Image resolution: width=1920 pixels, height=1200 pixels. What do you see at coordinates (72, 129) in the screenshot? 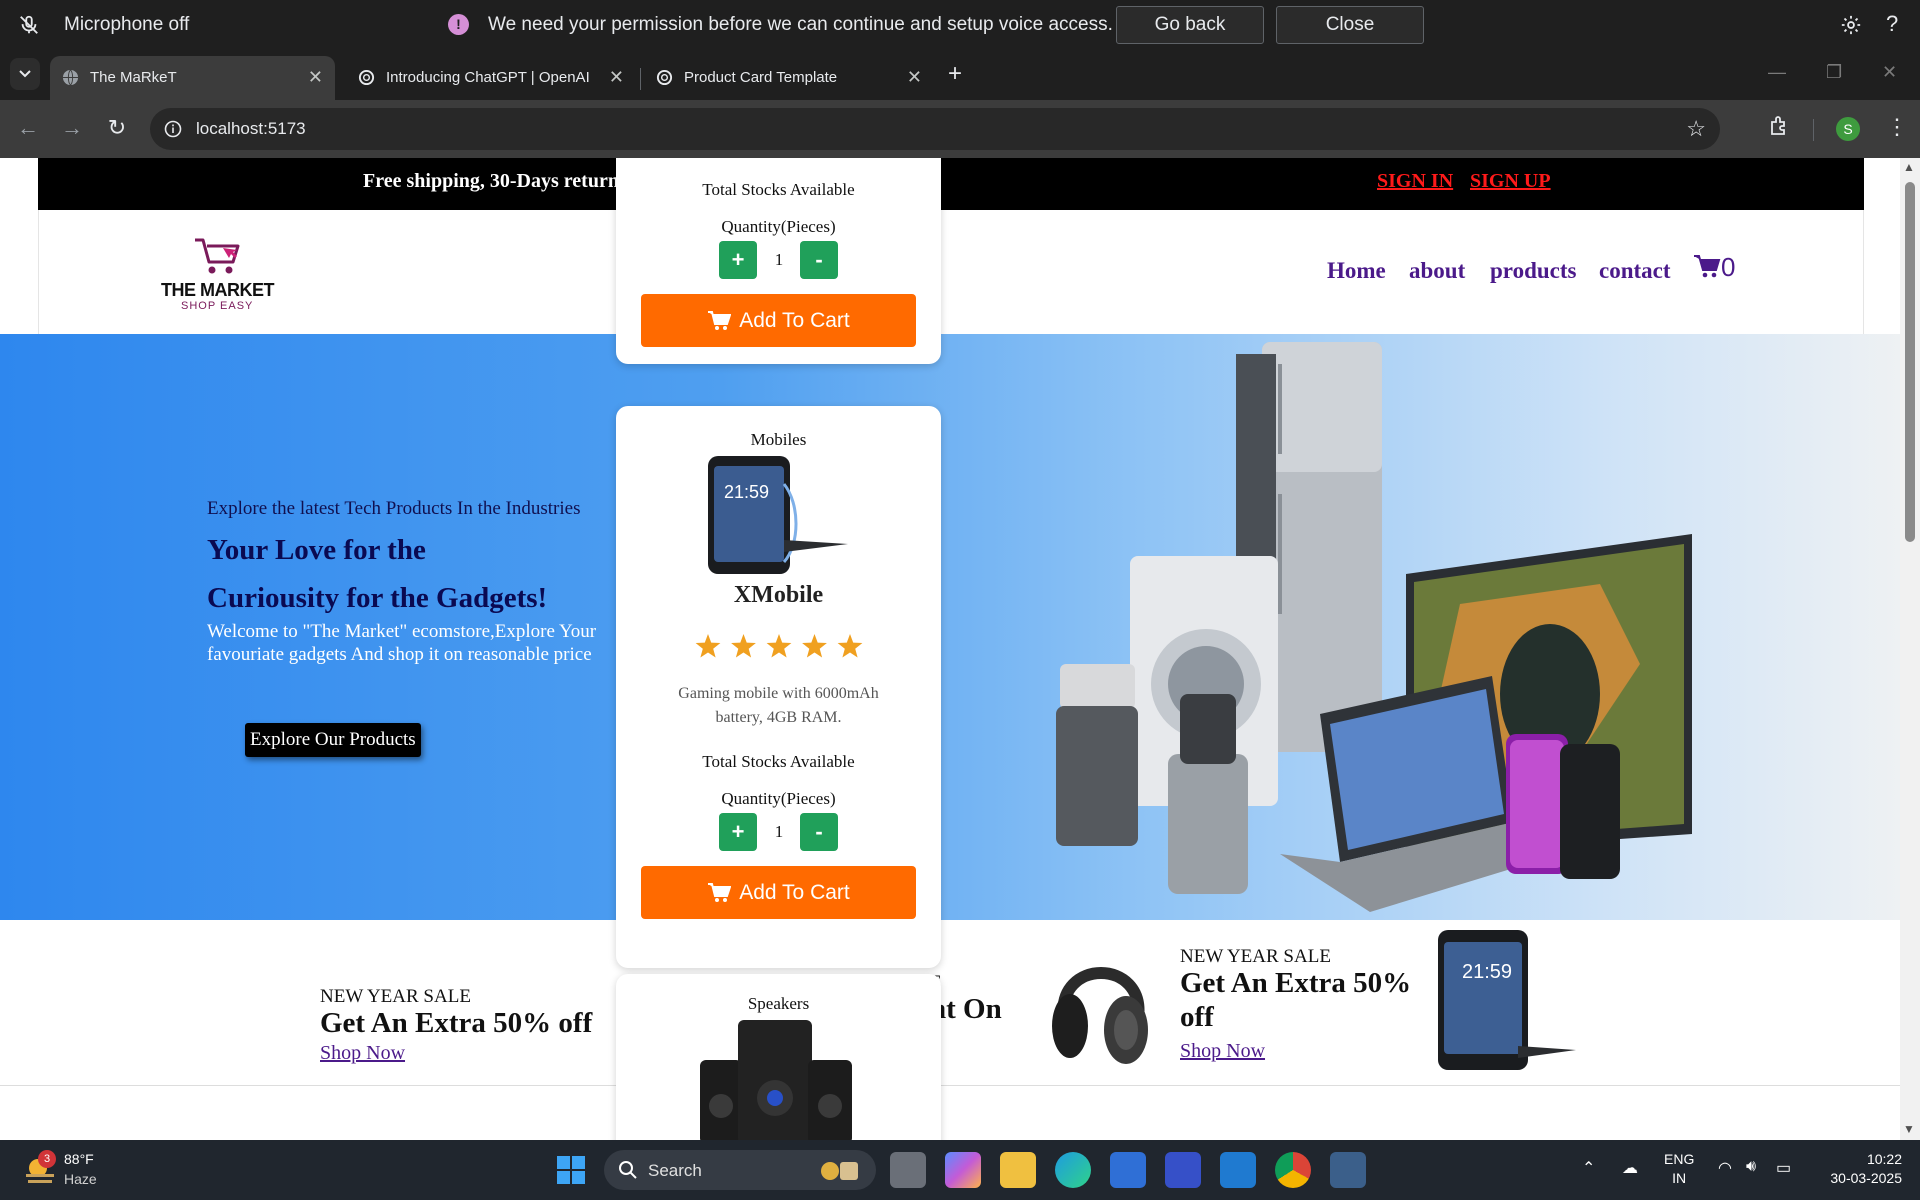
I see `forward-arrow-icon: →` at bounding box center [72, 129].